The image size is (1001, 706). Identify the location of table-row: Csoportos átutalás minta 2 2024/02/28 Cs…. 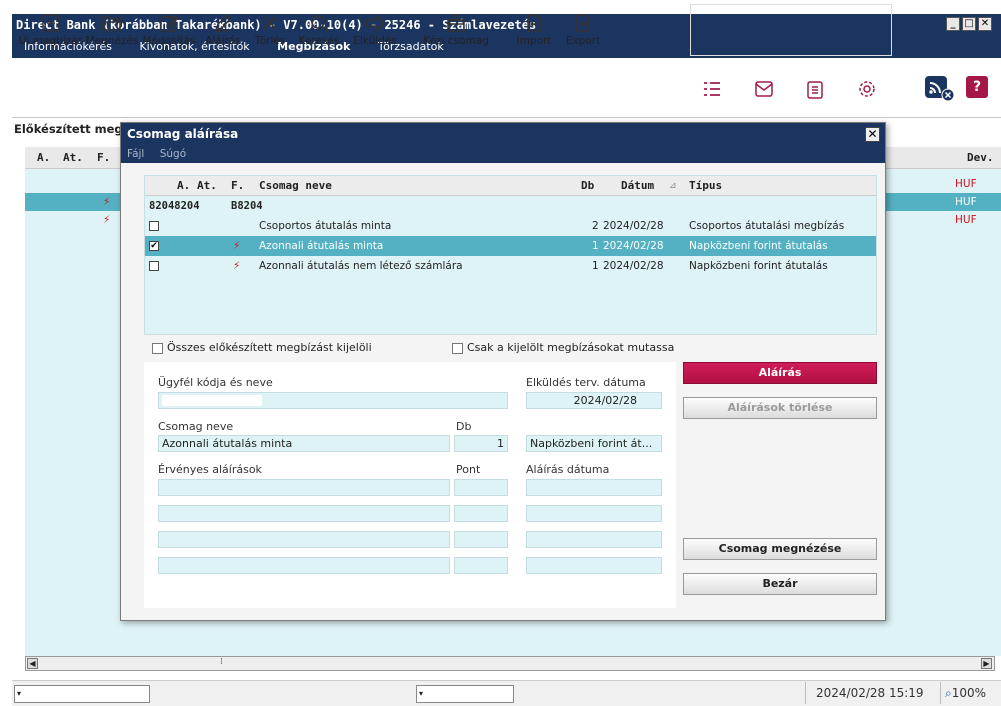
(510, 226).